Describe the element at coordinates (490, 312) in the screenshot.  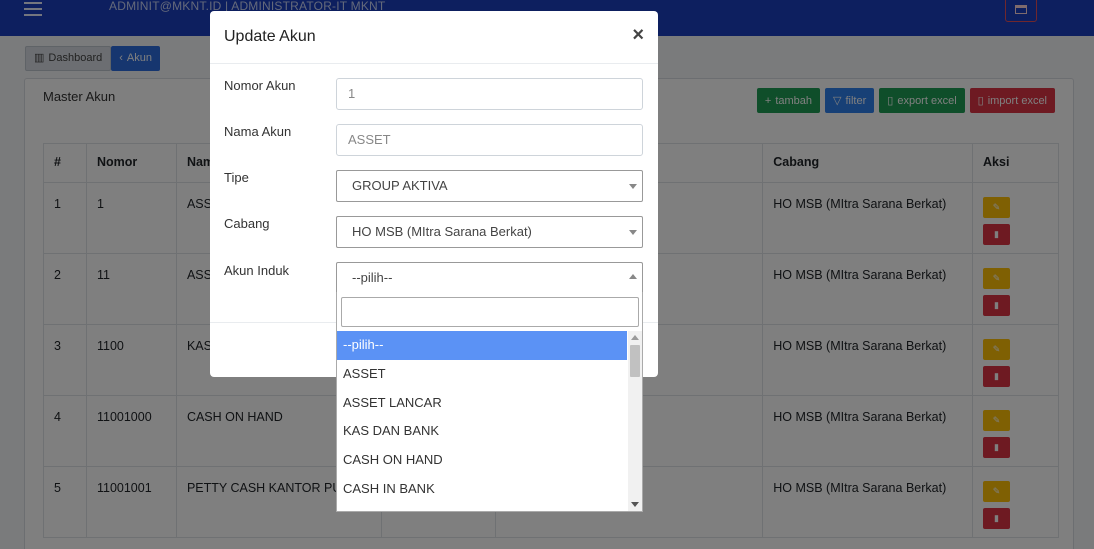
I see `dropdown-search-input` at that location.